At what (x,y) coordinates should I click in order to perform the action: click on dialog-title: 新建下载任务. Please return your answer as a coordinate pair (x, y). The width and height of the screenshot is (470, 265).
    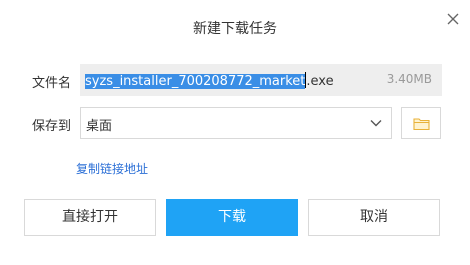
    Looking at the image, I should click on (235, 29).